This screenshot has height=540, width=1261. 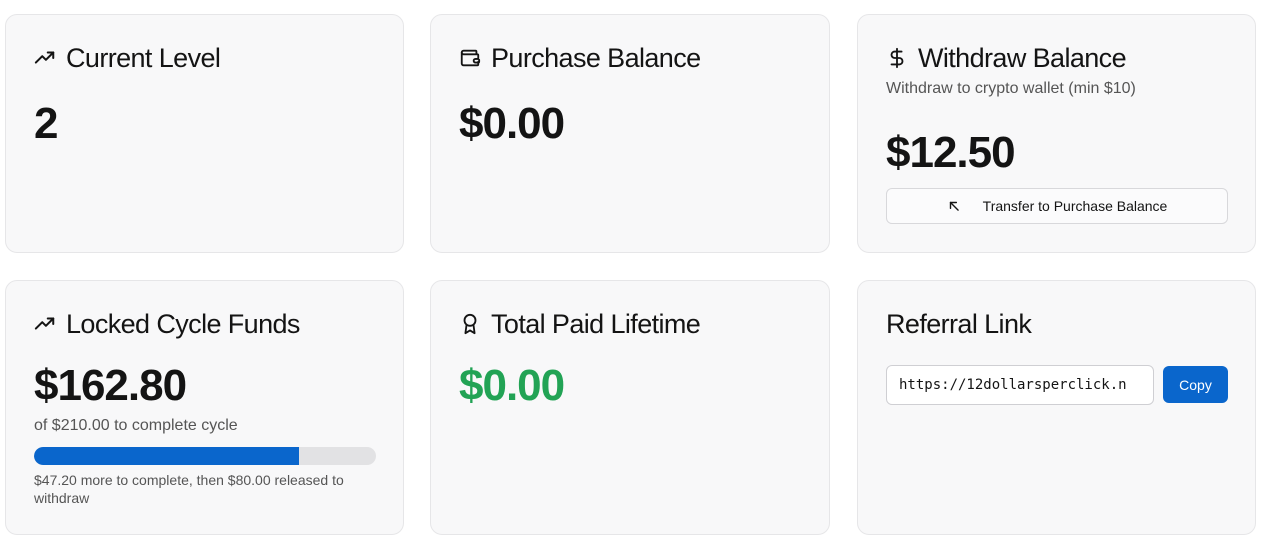 I want to click on current-level-title: Current Level, so click(x=127, y=58).